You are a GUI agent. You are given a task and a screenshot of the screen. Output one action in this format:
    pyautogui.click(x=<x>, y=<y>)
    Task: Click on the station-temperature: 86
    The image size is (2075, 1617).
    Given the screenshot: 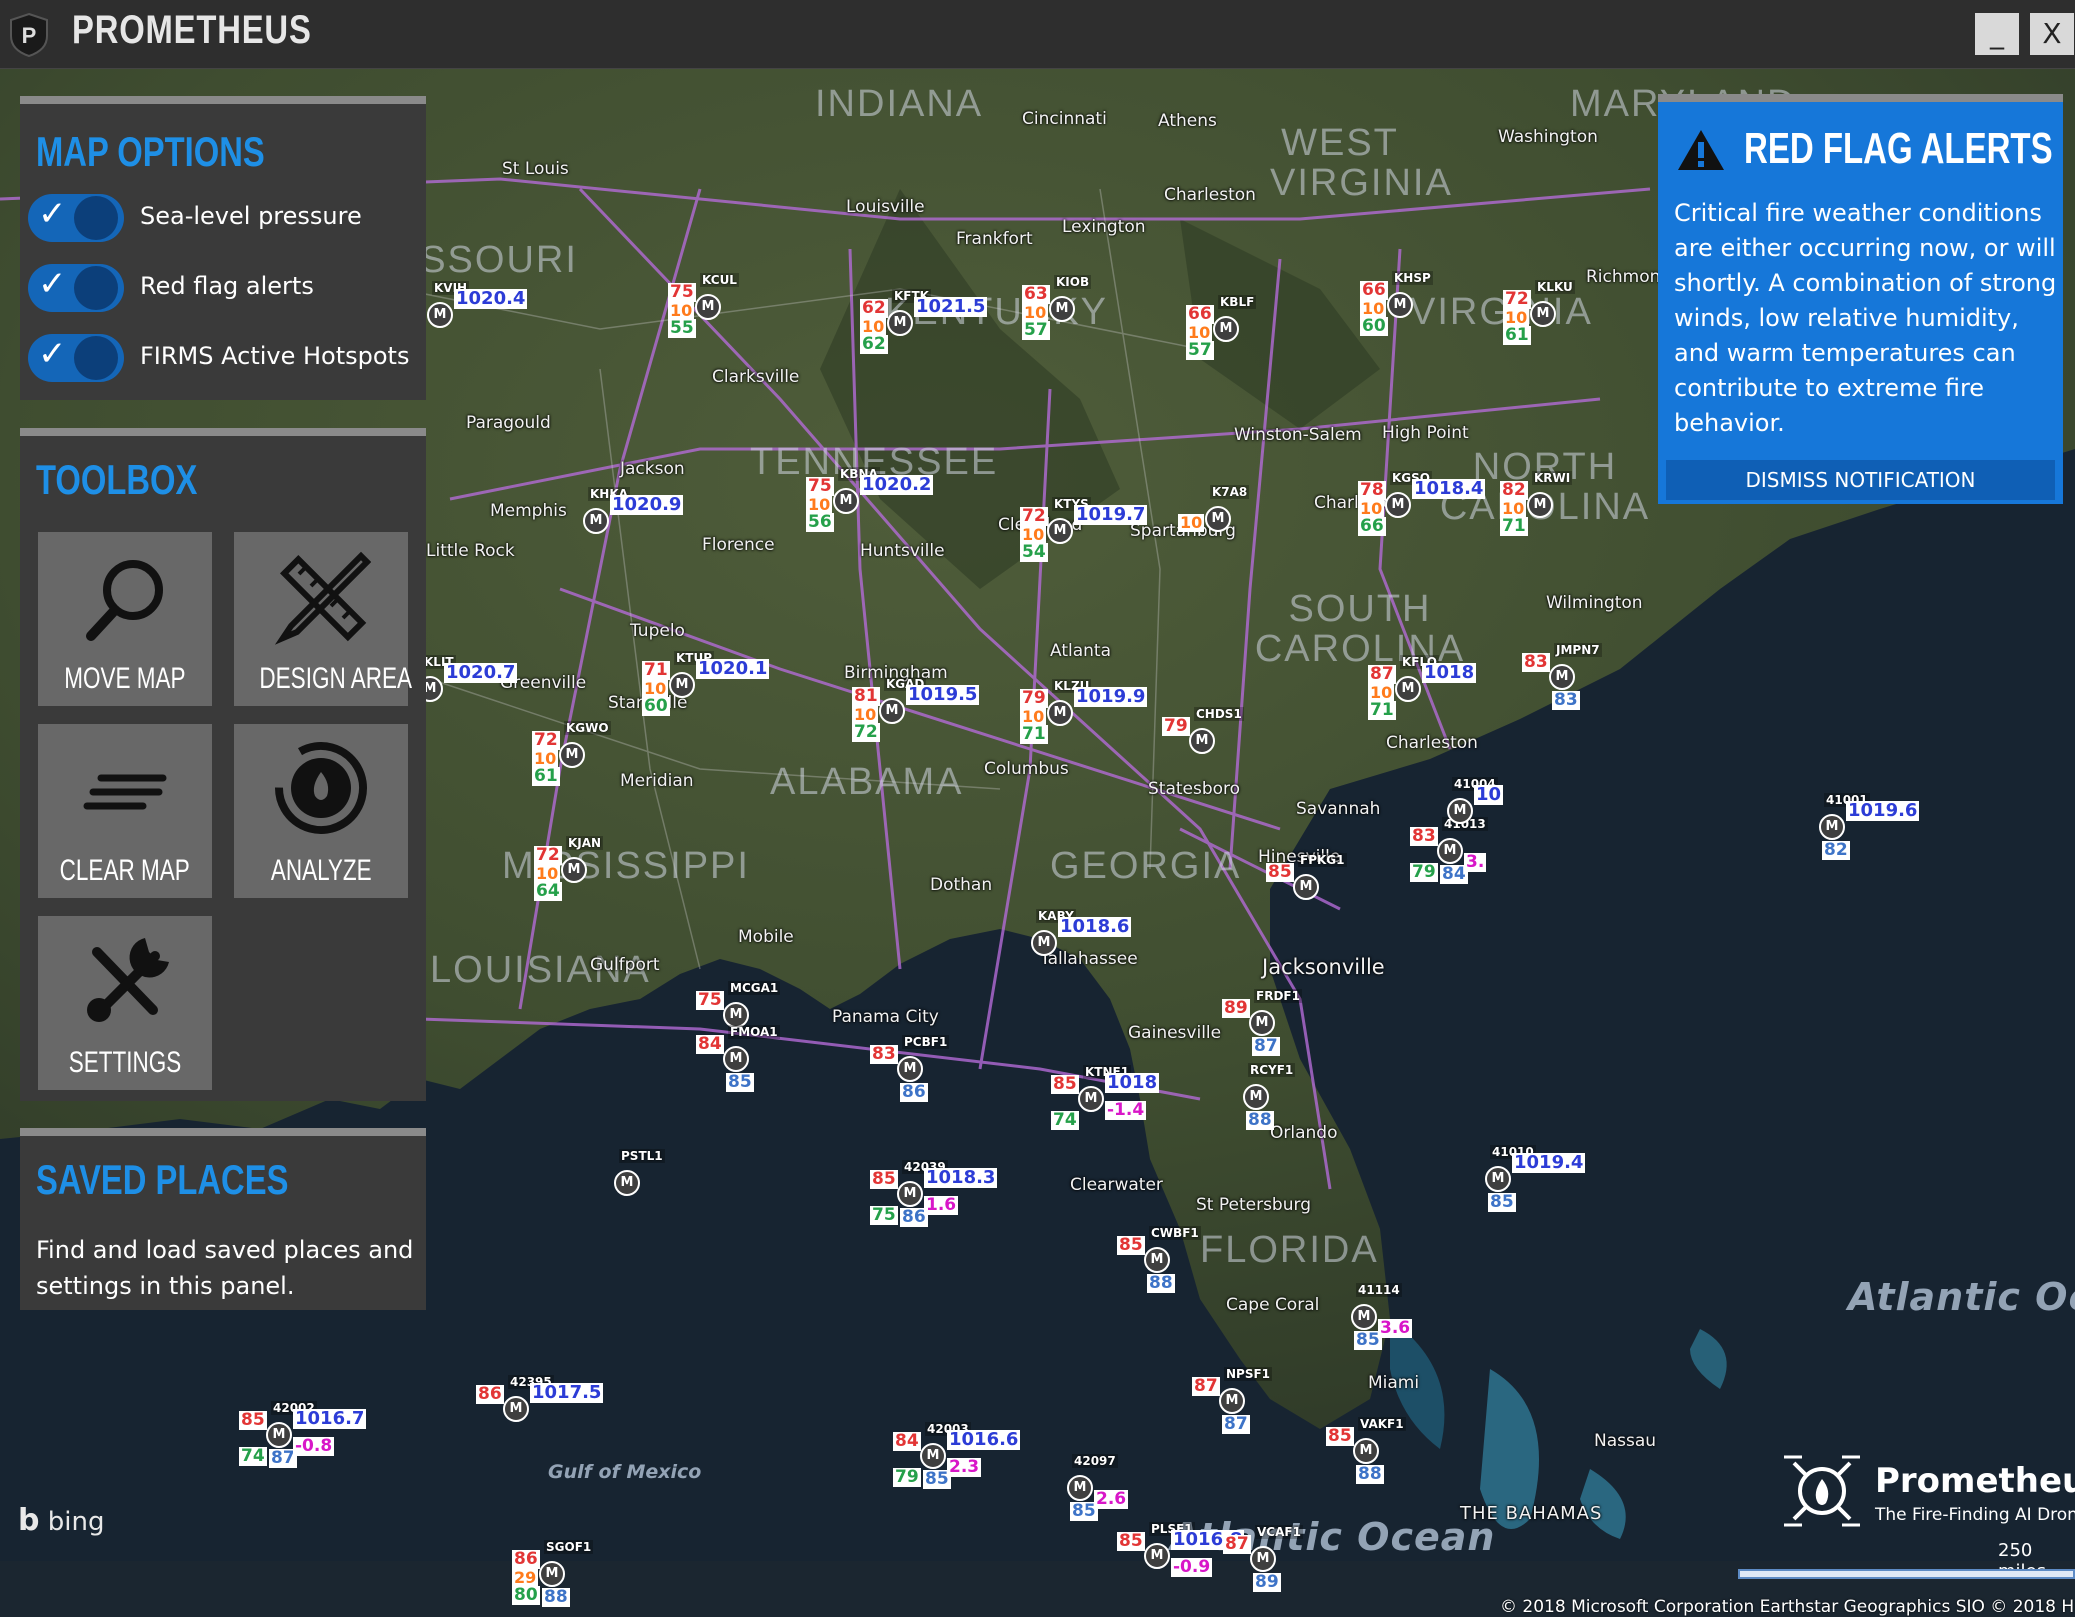 What is the action you would take?
    pyautogui.click(x=490, y=1394)
    